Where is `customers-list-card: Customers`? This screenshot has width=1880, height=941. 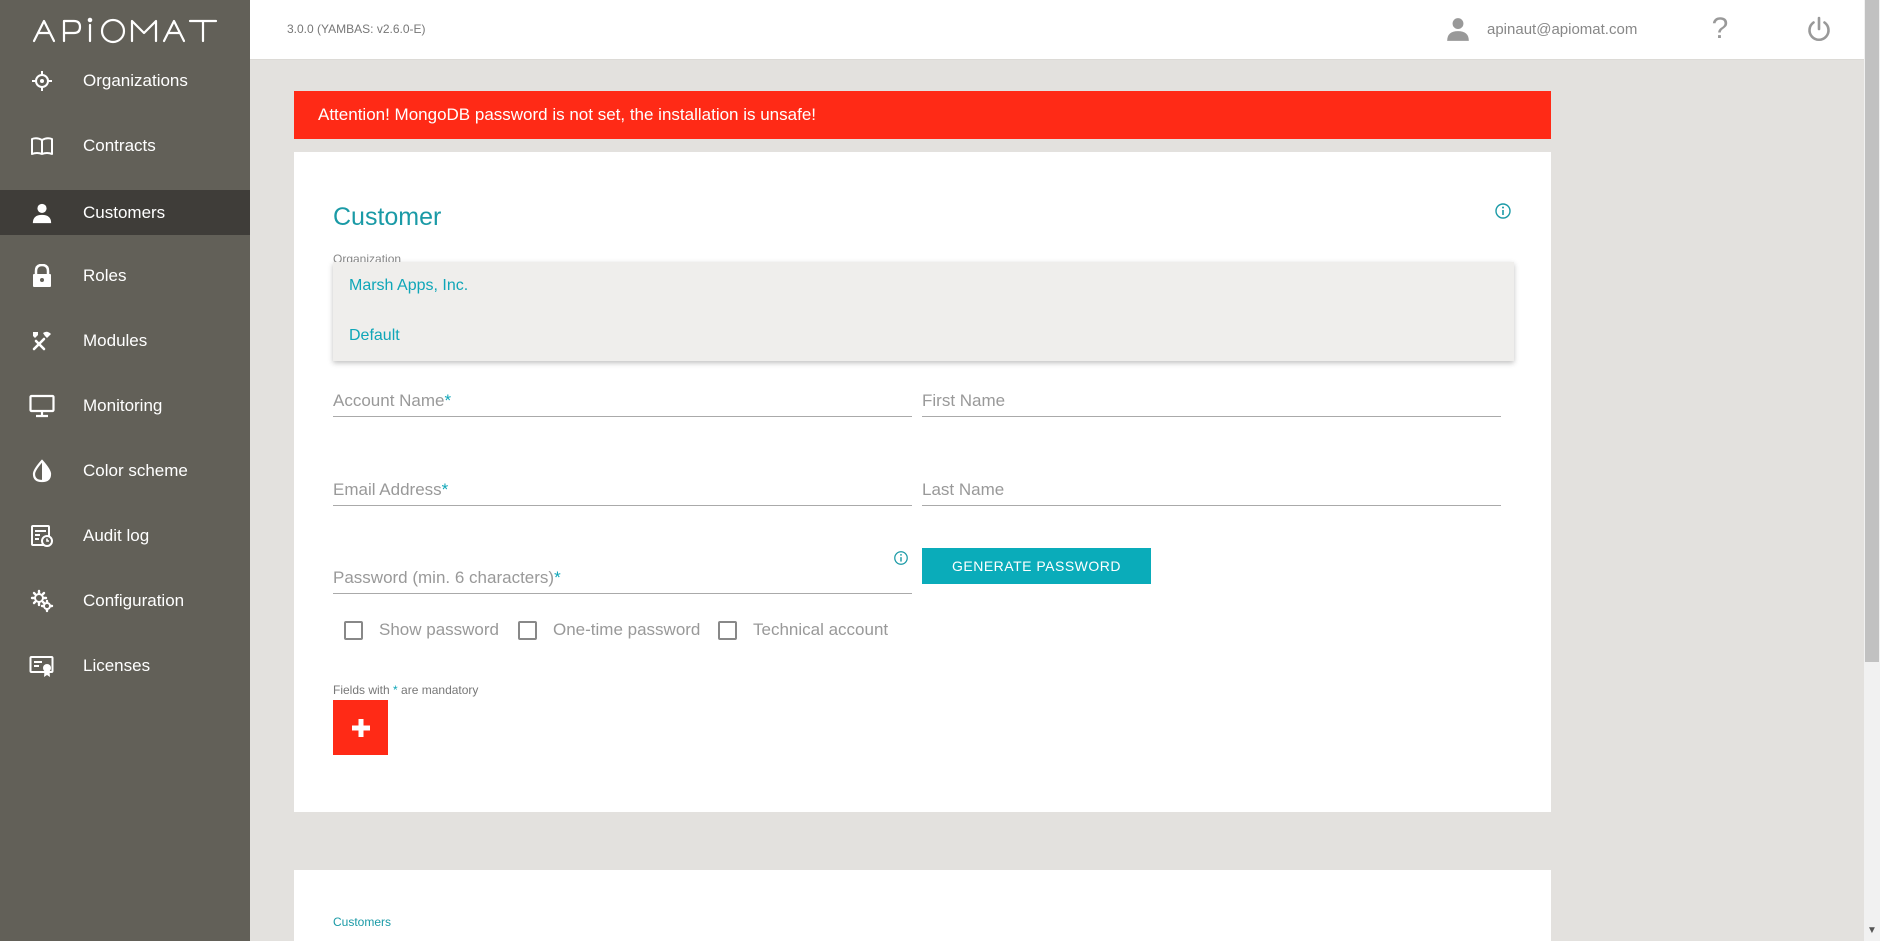
customers-list-card: Customers is located at coordinates (922, 905).